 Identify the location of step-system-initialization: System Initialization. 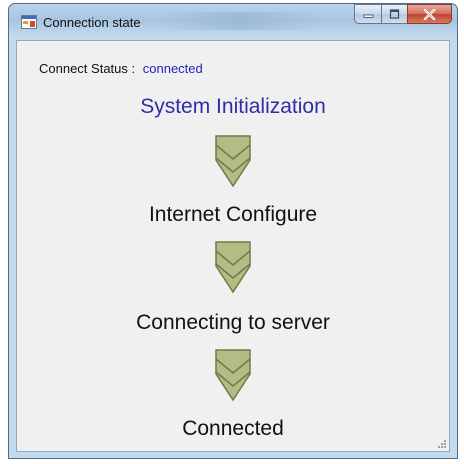
(233, 106).